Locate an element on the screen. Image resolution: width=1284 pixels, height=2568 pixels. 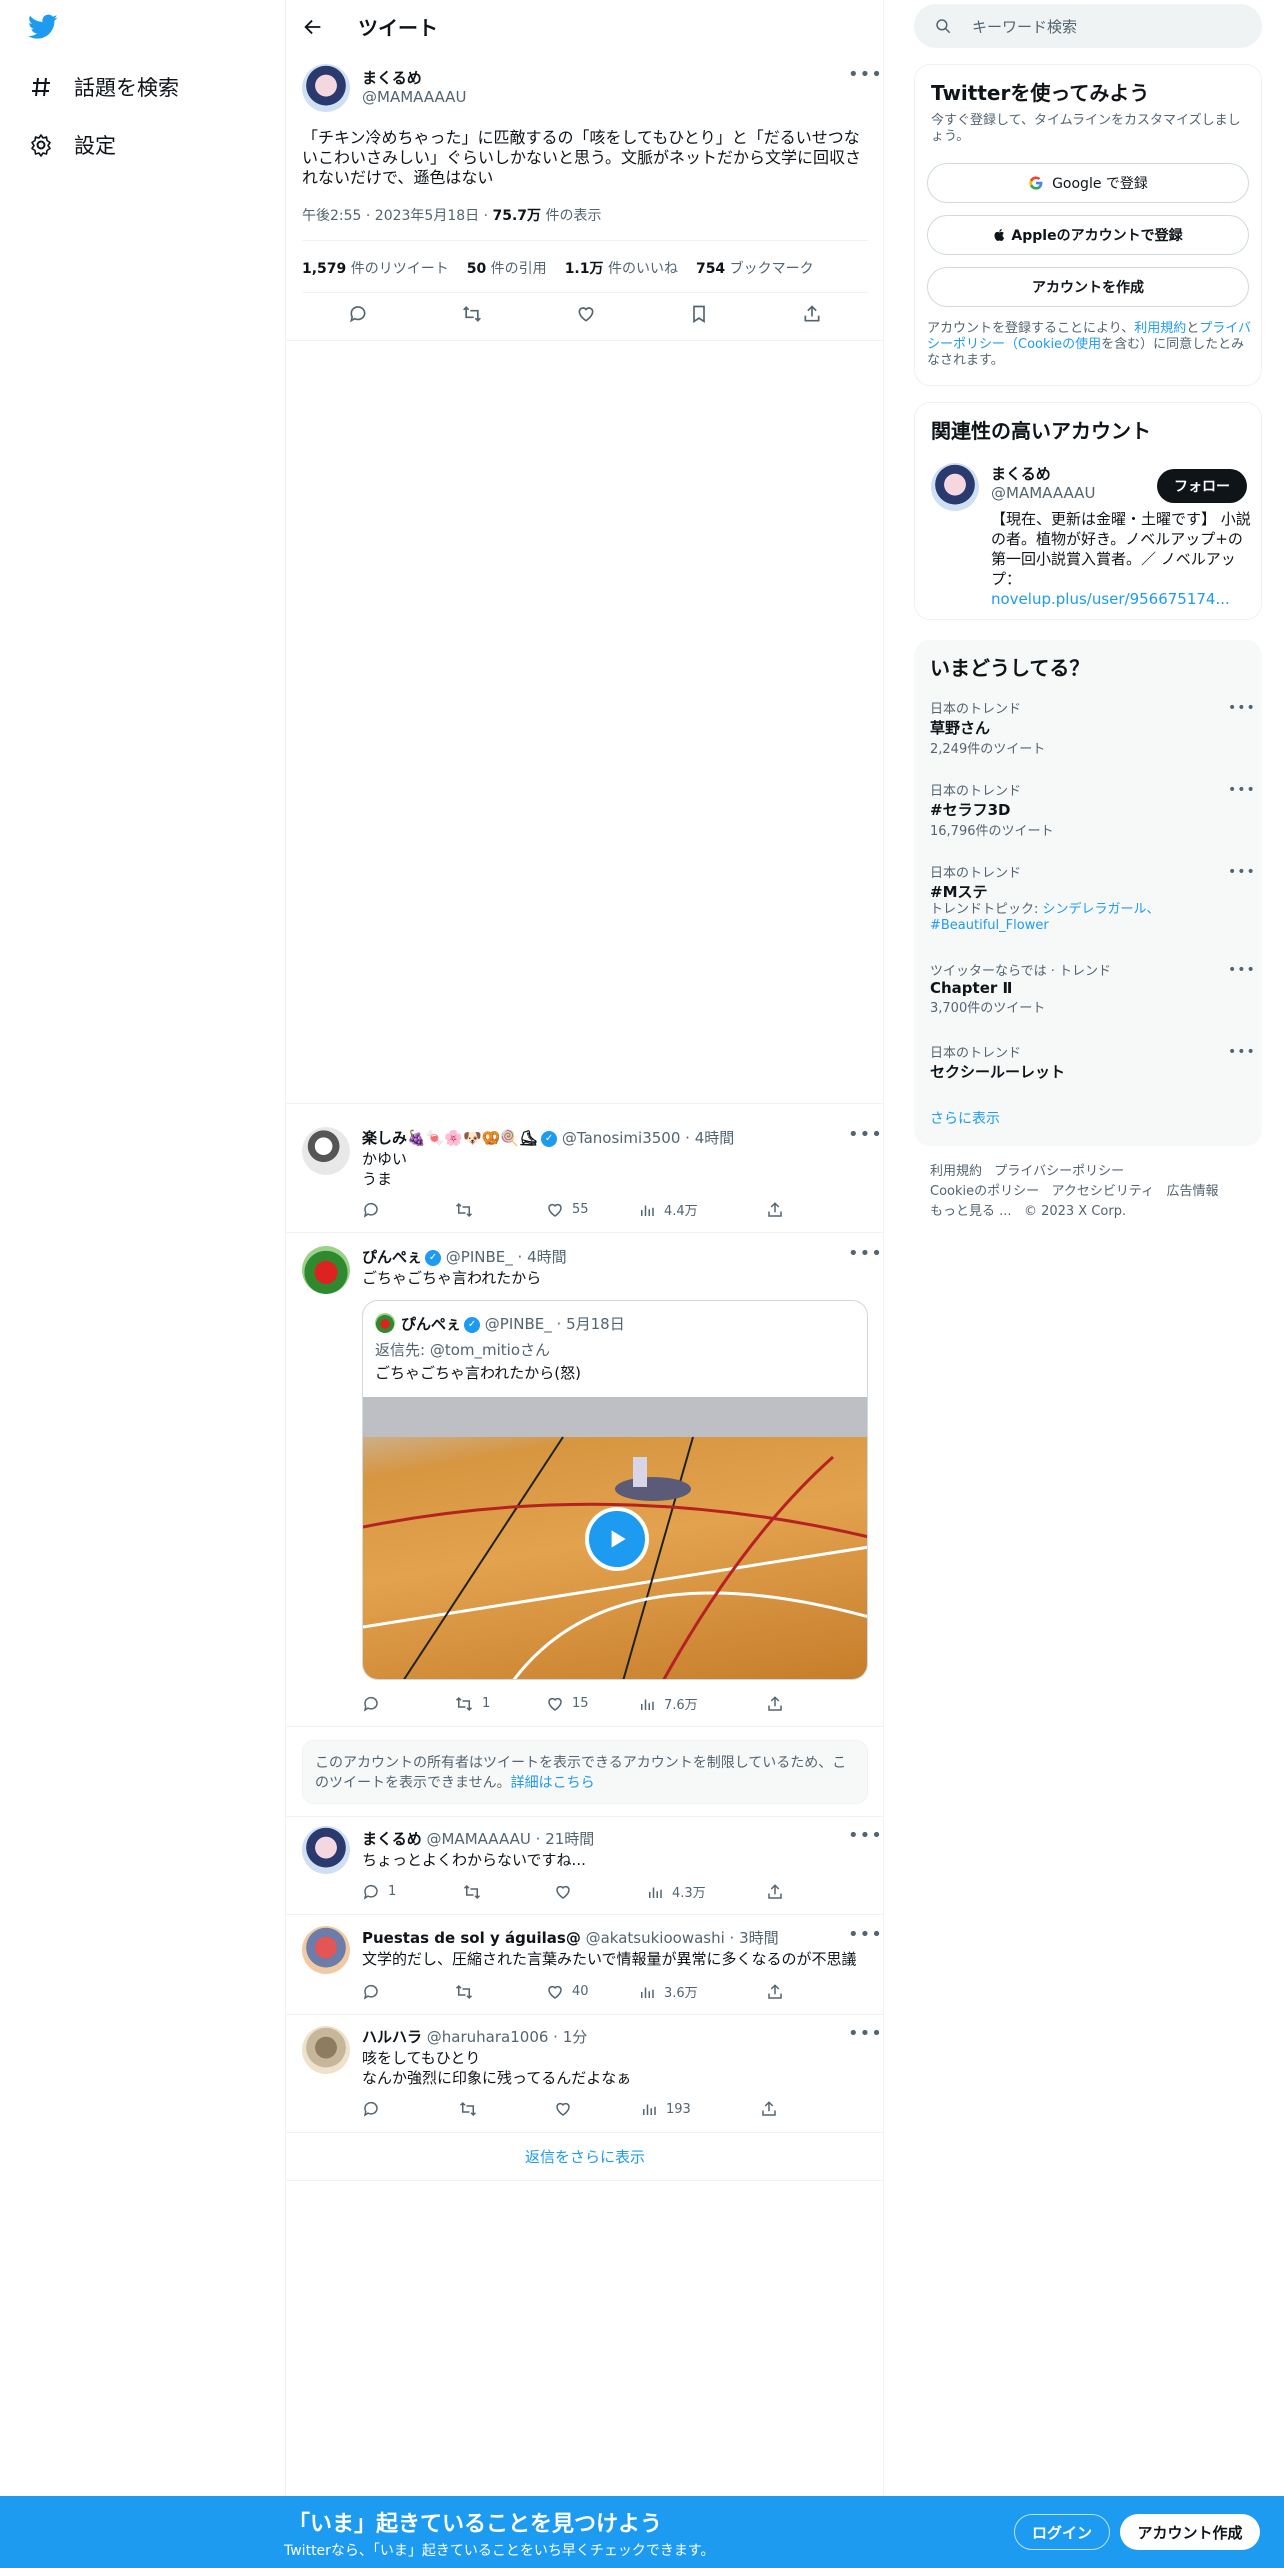
reply-author-handle: @Tanosimi3500 is located at coordinates (621, 1138).